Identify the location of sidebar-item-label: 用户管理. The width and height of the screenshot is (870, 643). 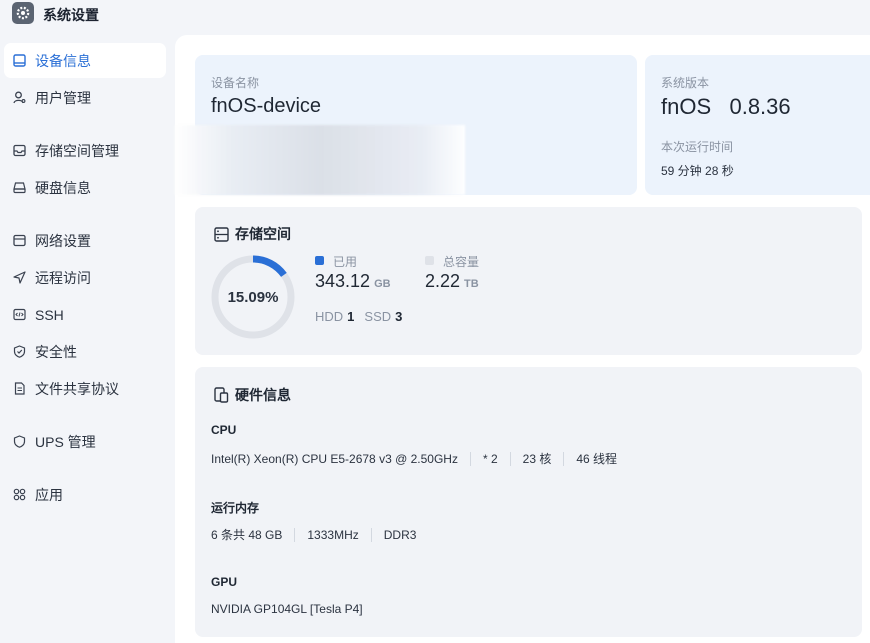
(63, 97).